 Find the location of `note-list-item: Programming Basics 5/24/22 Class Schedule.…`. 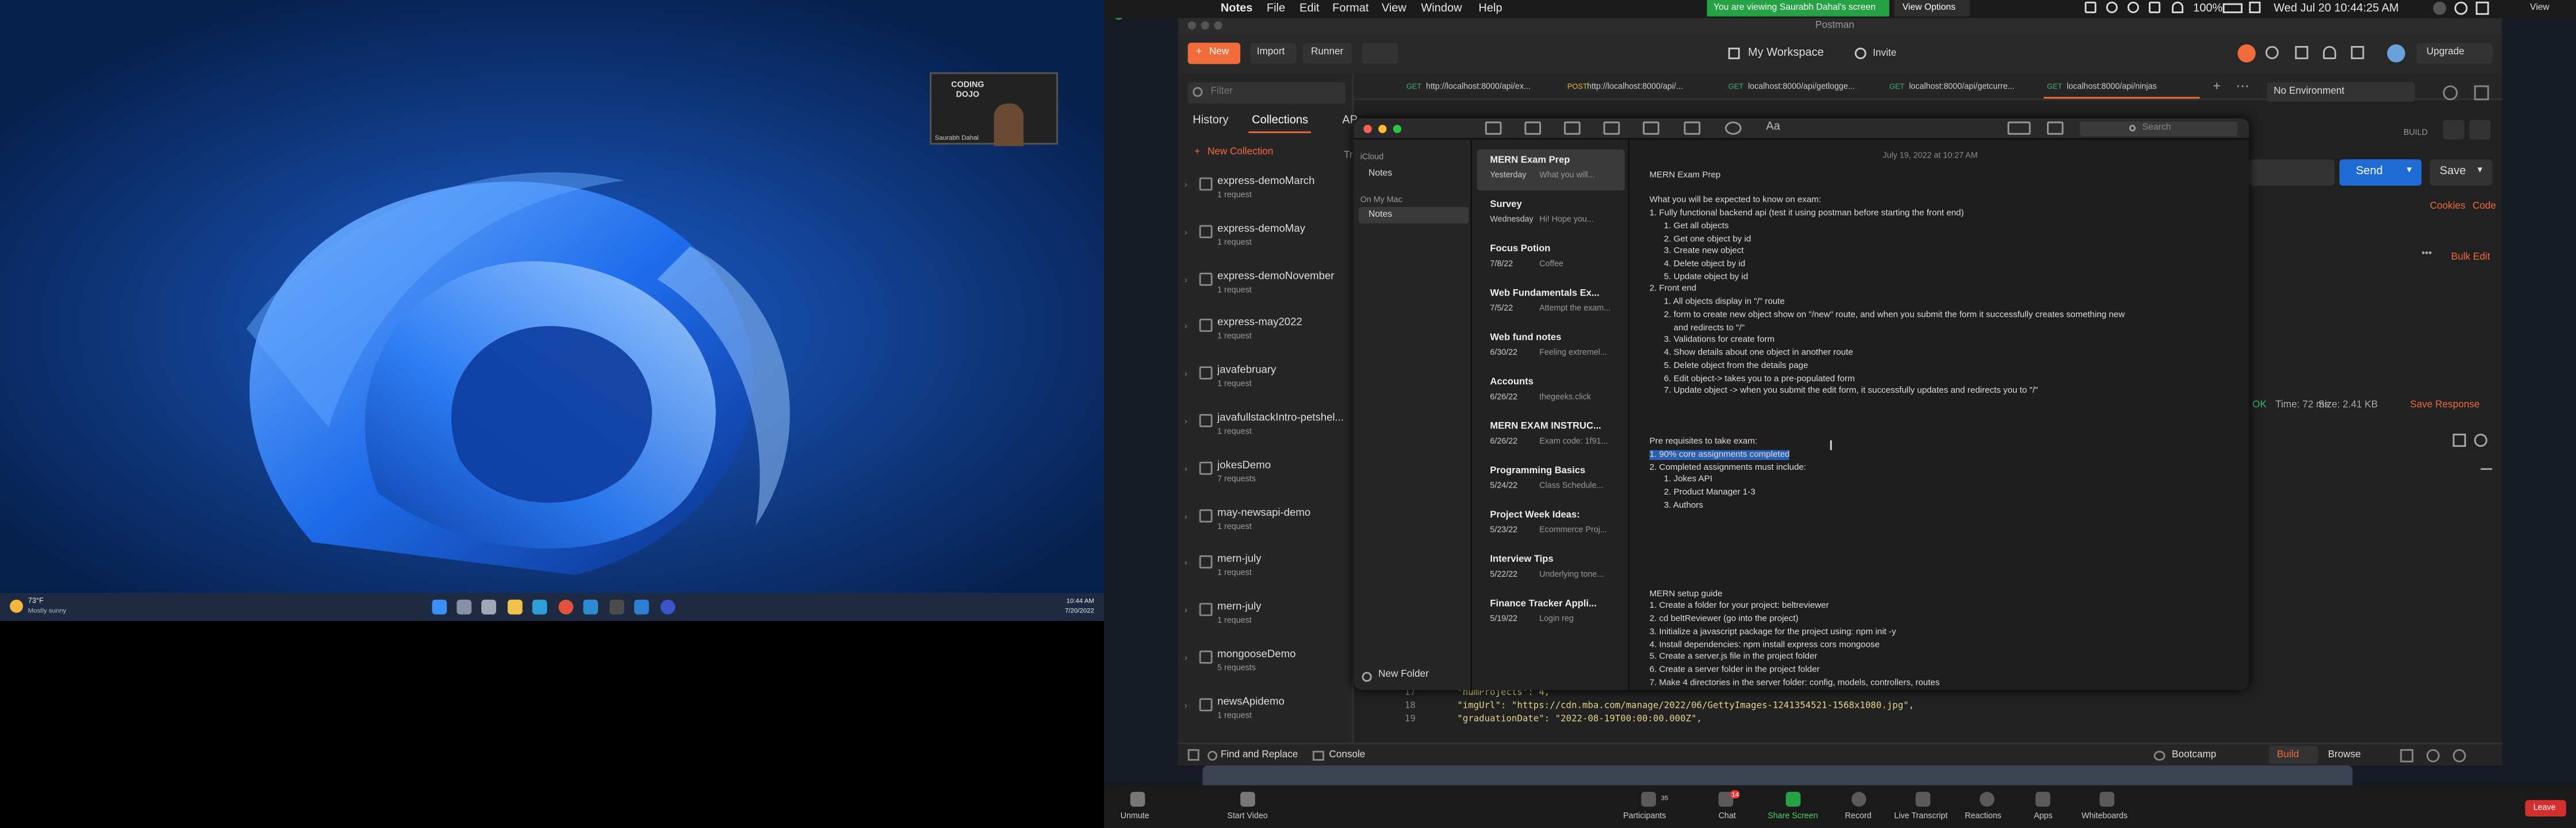

note-list-item: Programming Basics 5/24/22 Class Schedule.… is located at coordinates (1551, 480).